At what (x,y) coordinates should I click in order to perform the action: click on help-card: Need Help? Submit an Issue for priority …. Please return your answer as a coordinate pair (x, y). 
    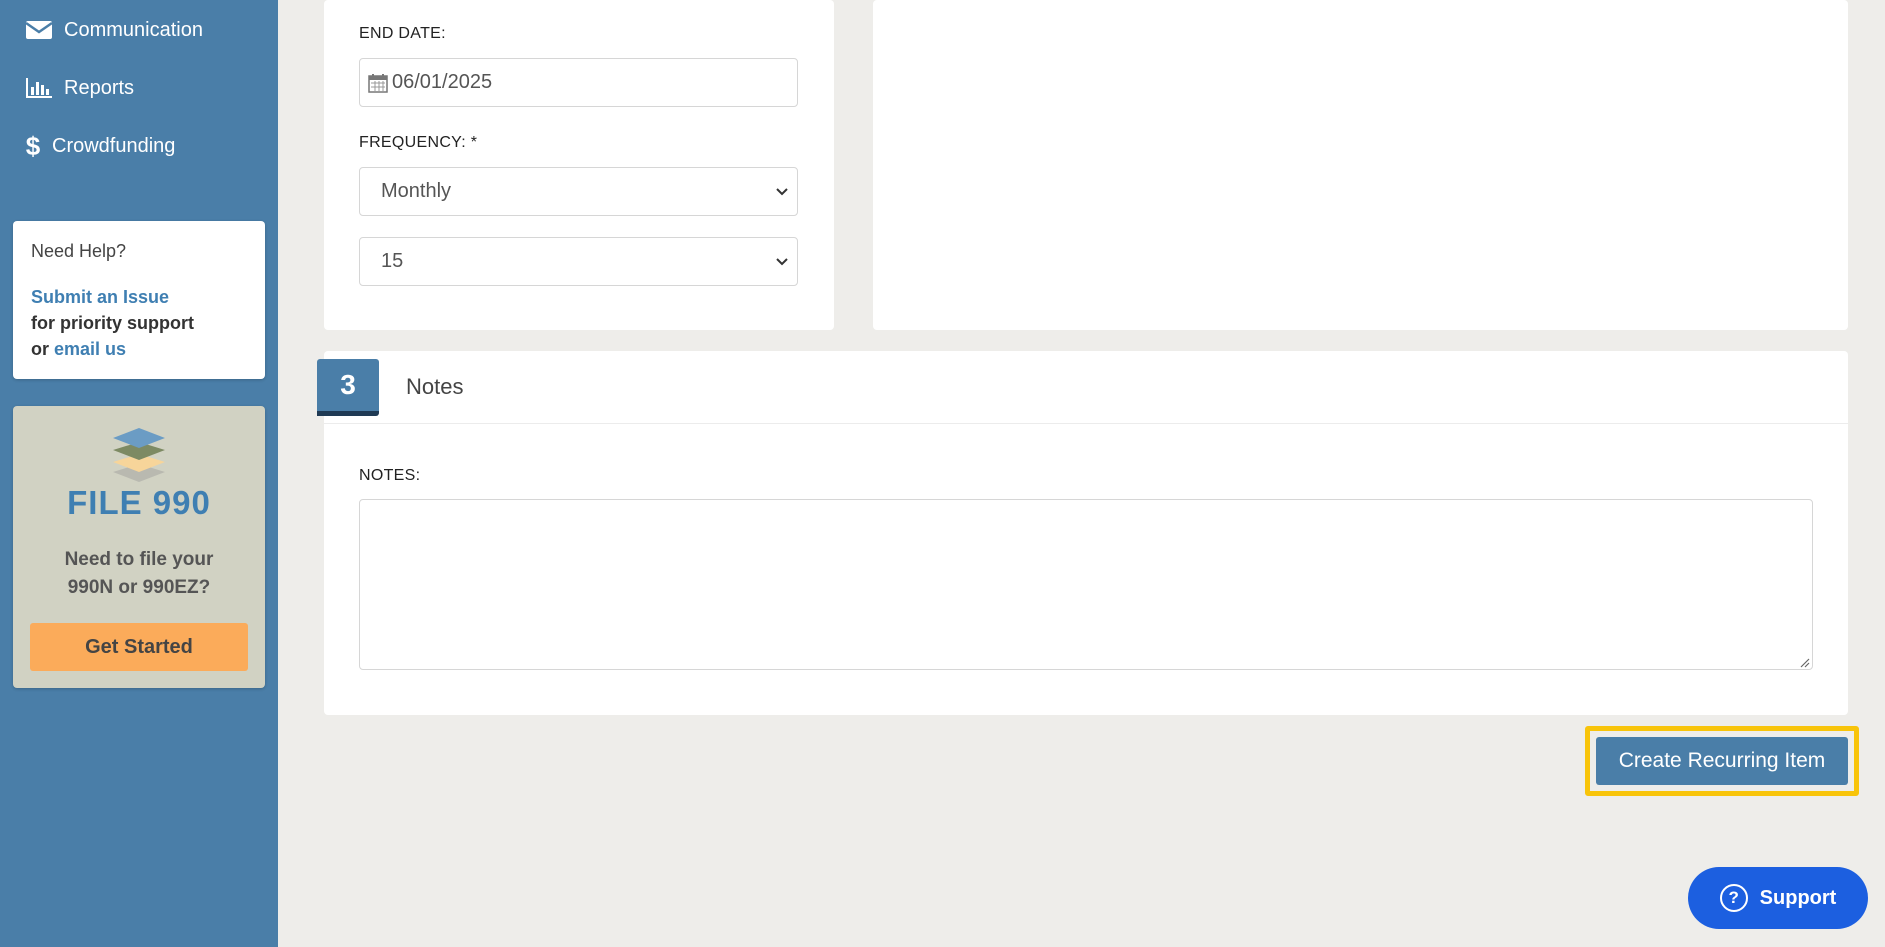
    Looking at the image, I should click on (139, 300).